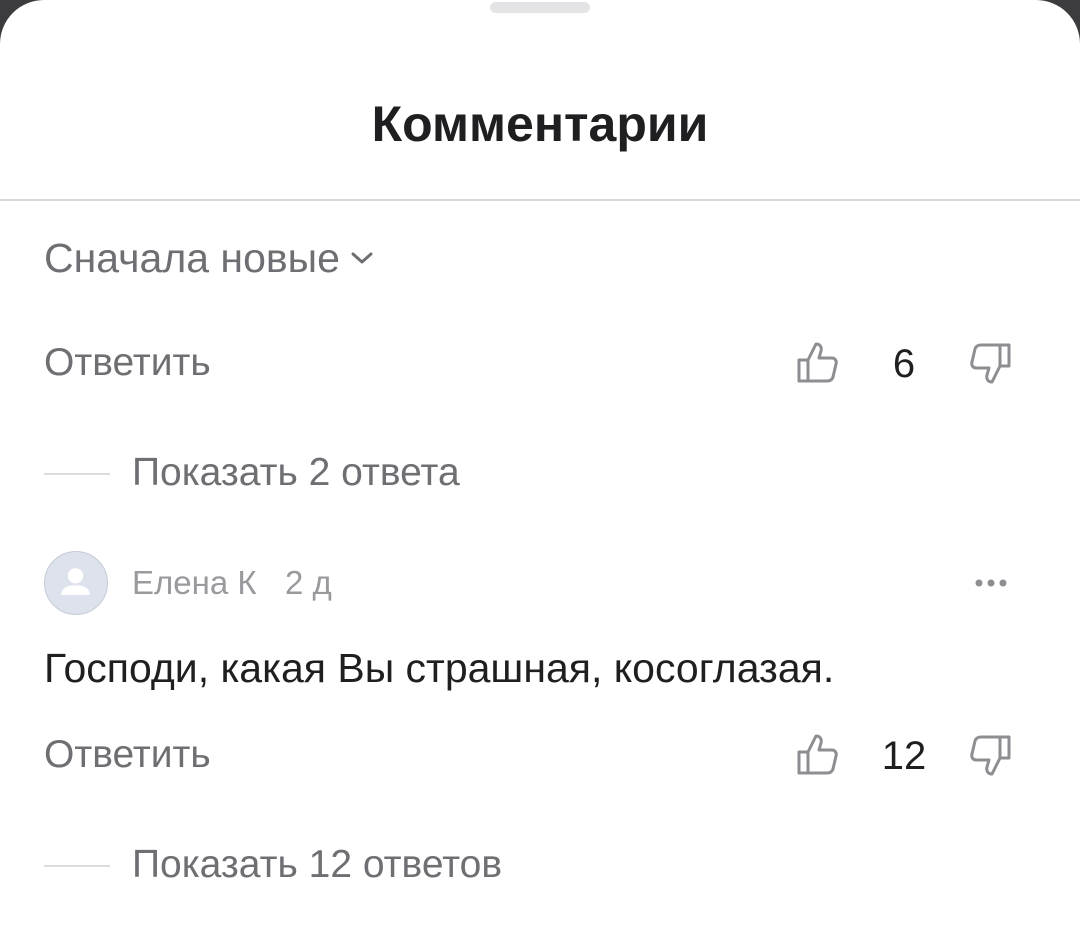 Image resolution: width=1080 pixels, height=942 pixels. Describe the element at coordinates (194, 583) in the screenshot. I see `comment-author: Елена К` at that location.